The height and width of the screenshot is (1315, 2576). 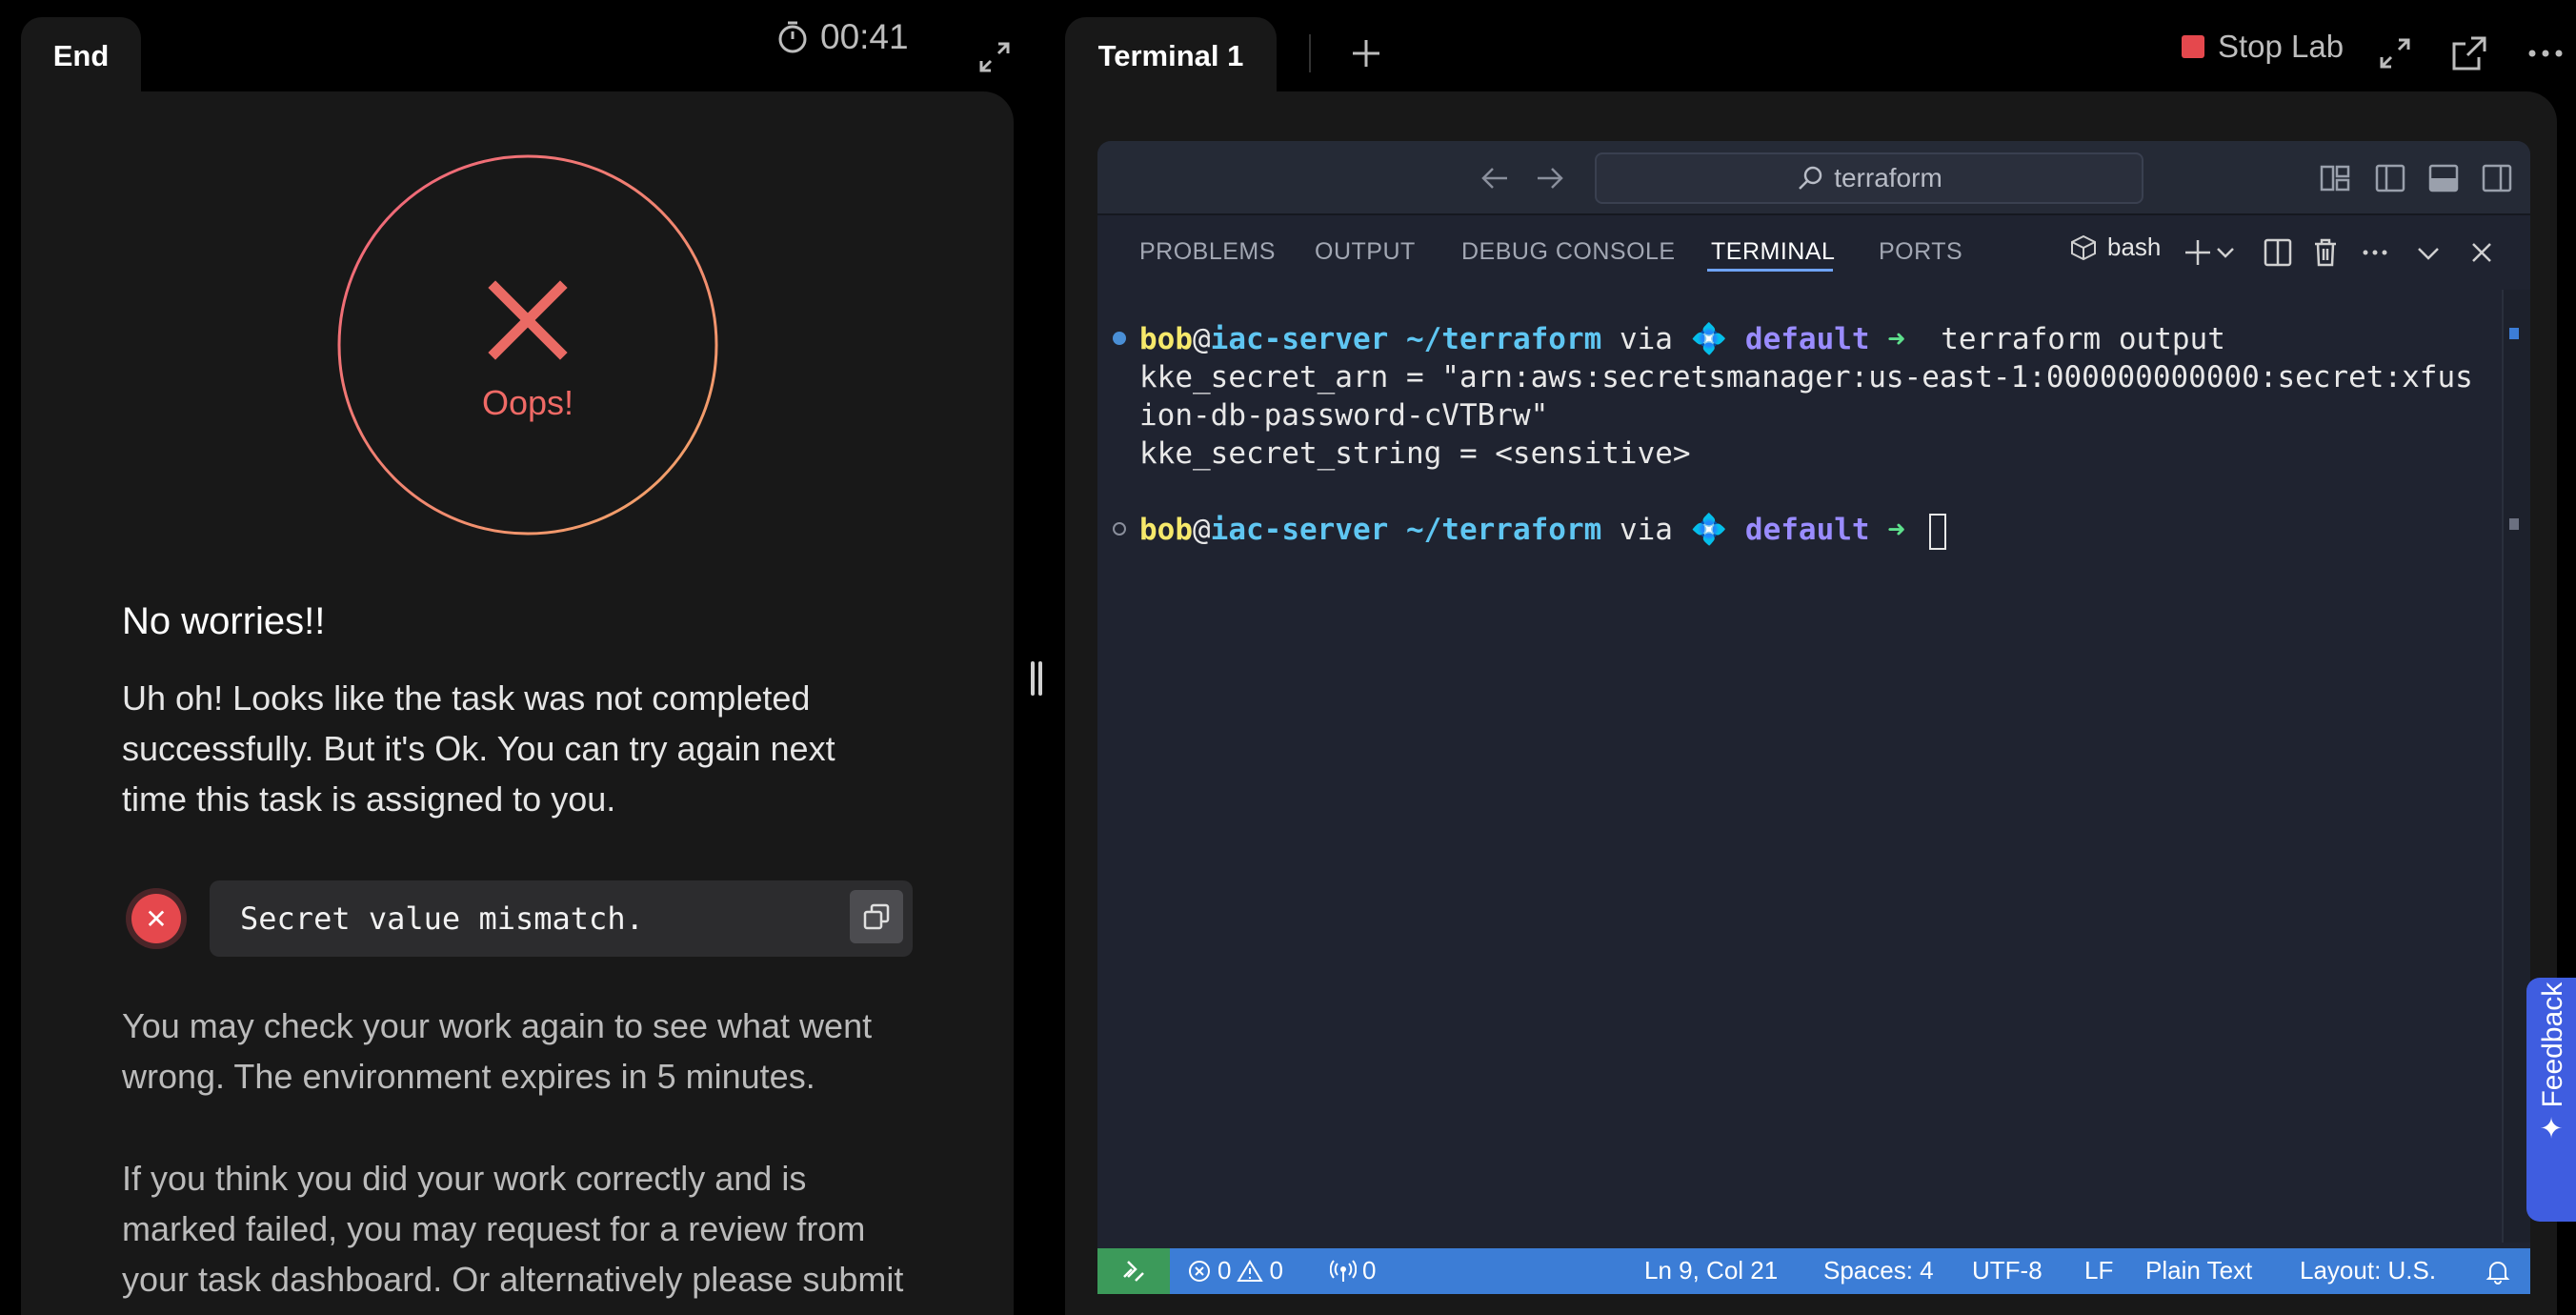 I want to click on chevron-down-icon, so click(x=2225, y=253).